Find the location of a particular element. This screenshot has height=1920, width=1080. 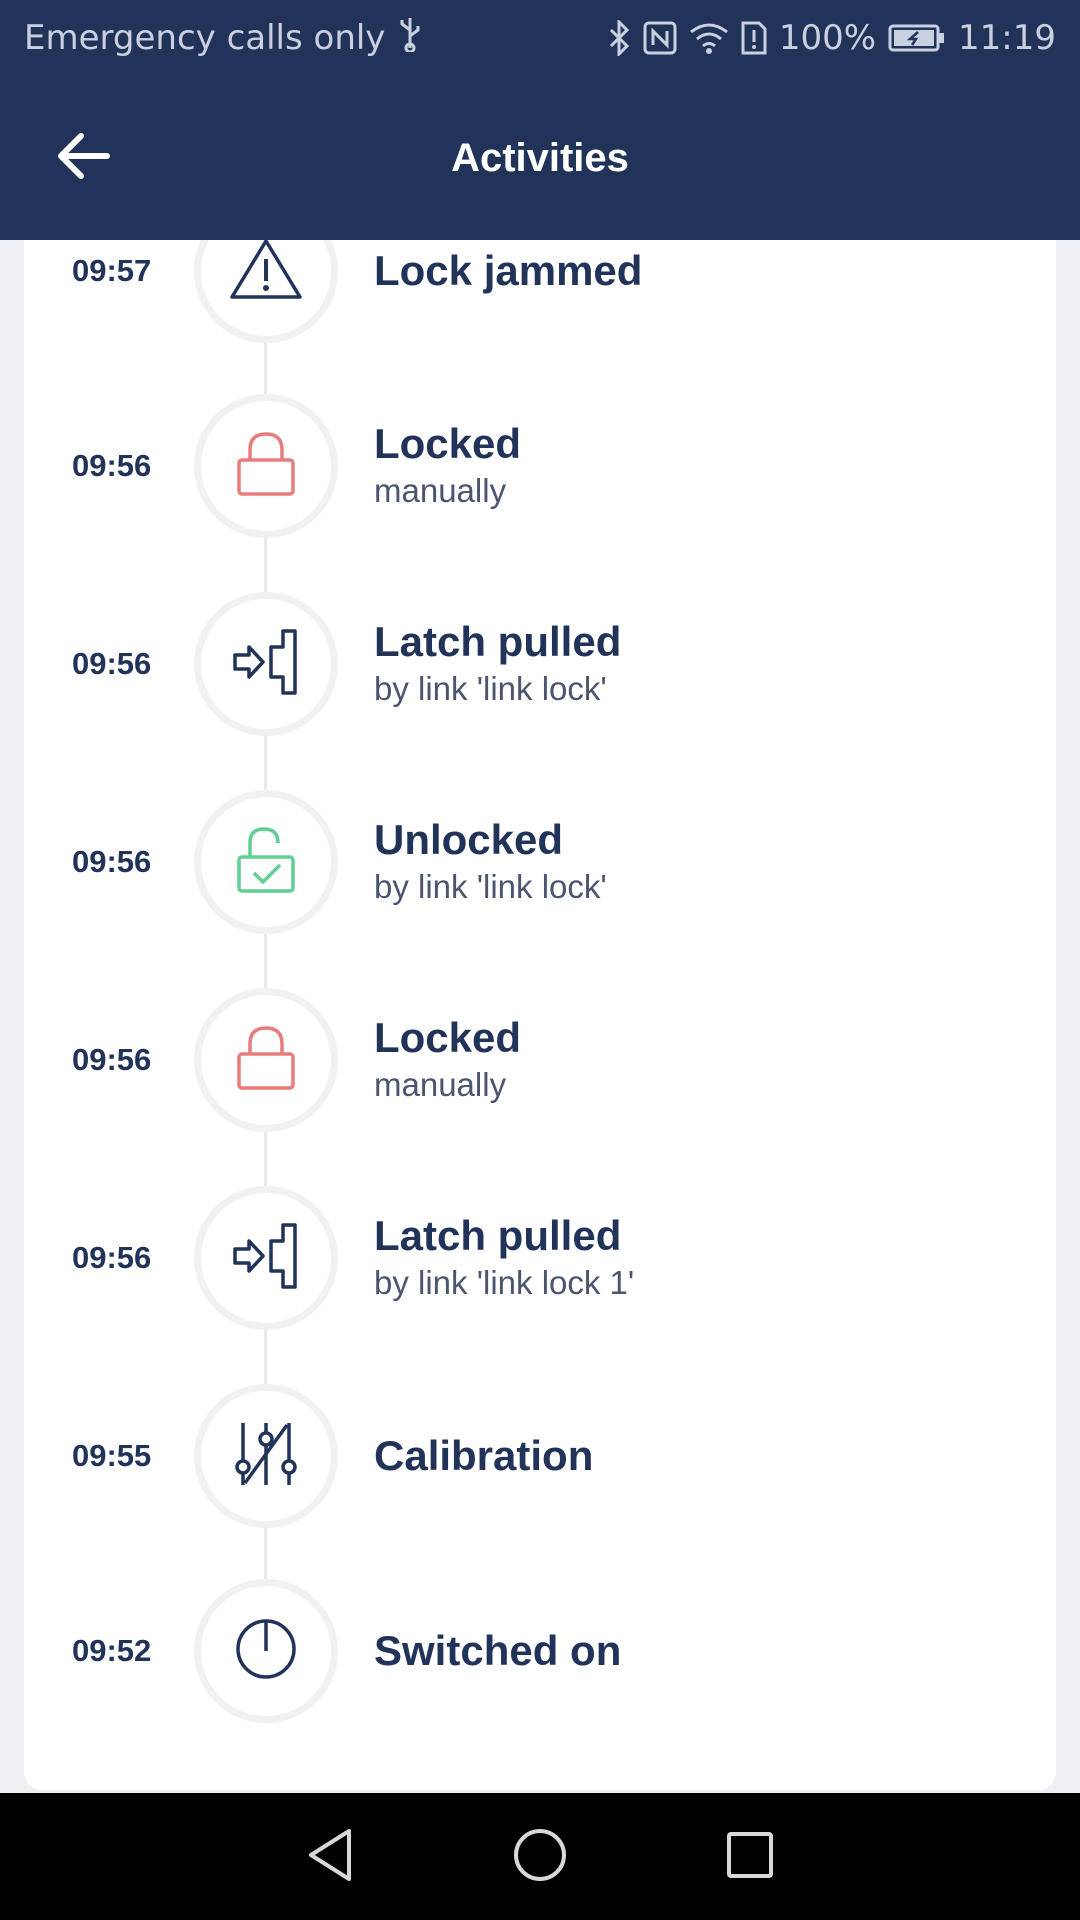

activity-text: Latch pulled by link 'link lock 1' is located at coordinates (504, 1258).